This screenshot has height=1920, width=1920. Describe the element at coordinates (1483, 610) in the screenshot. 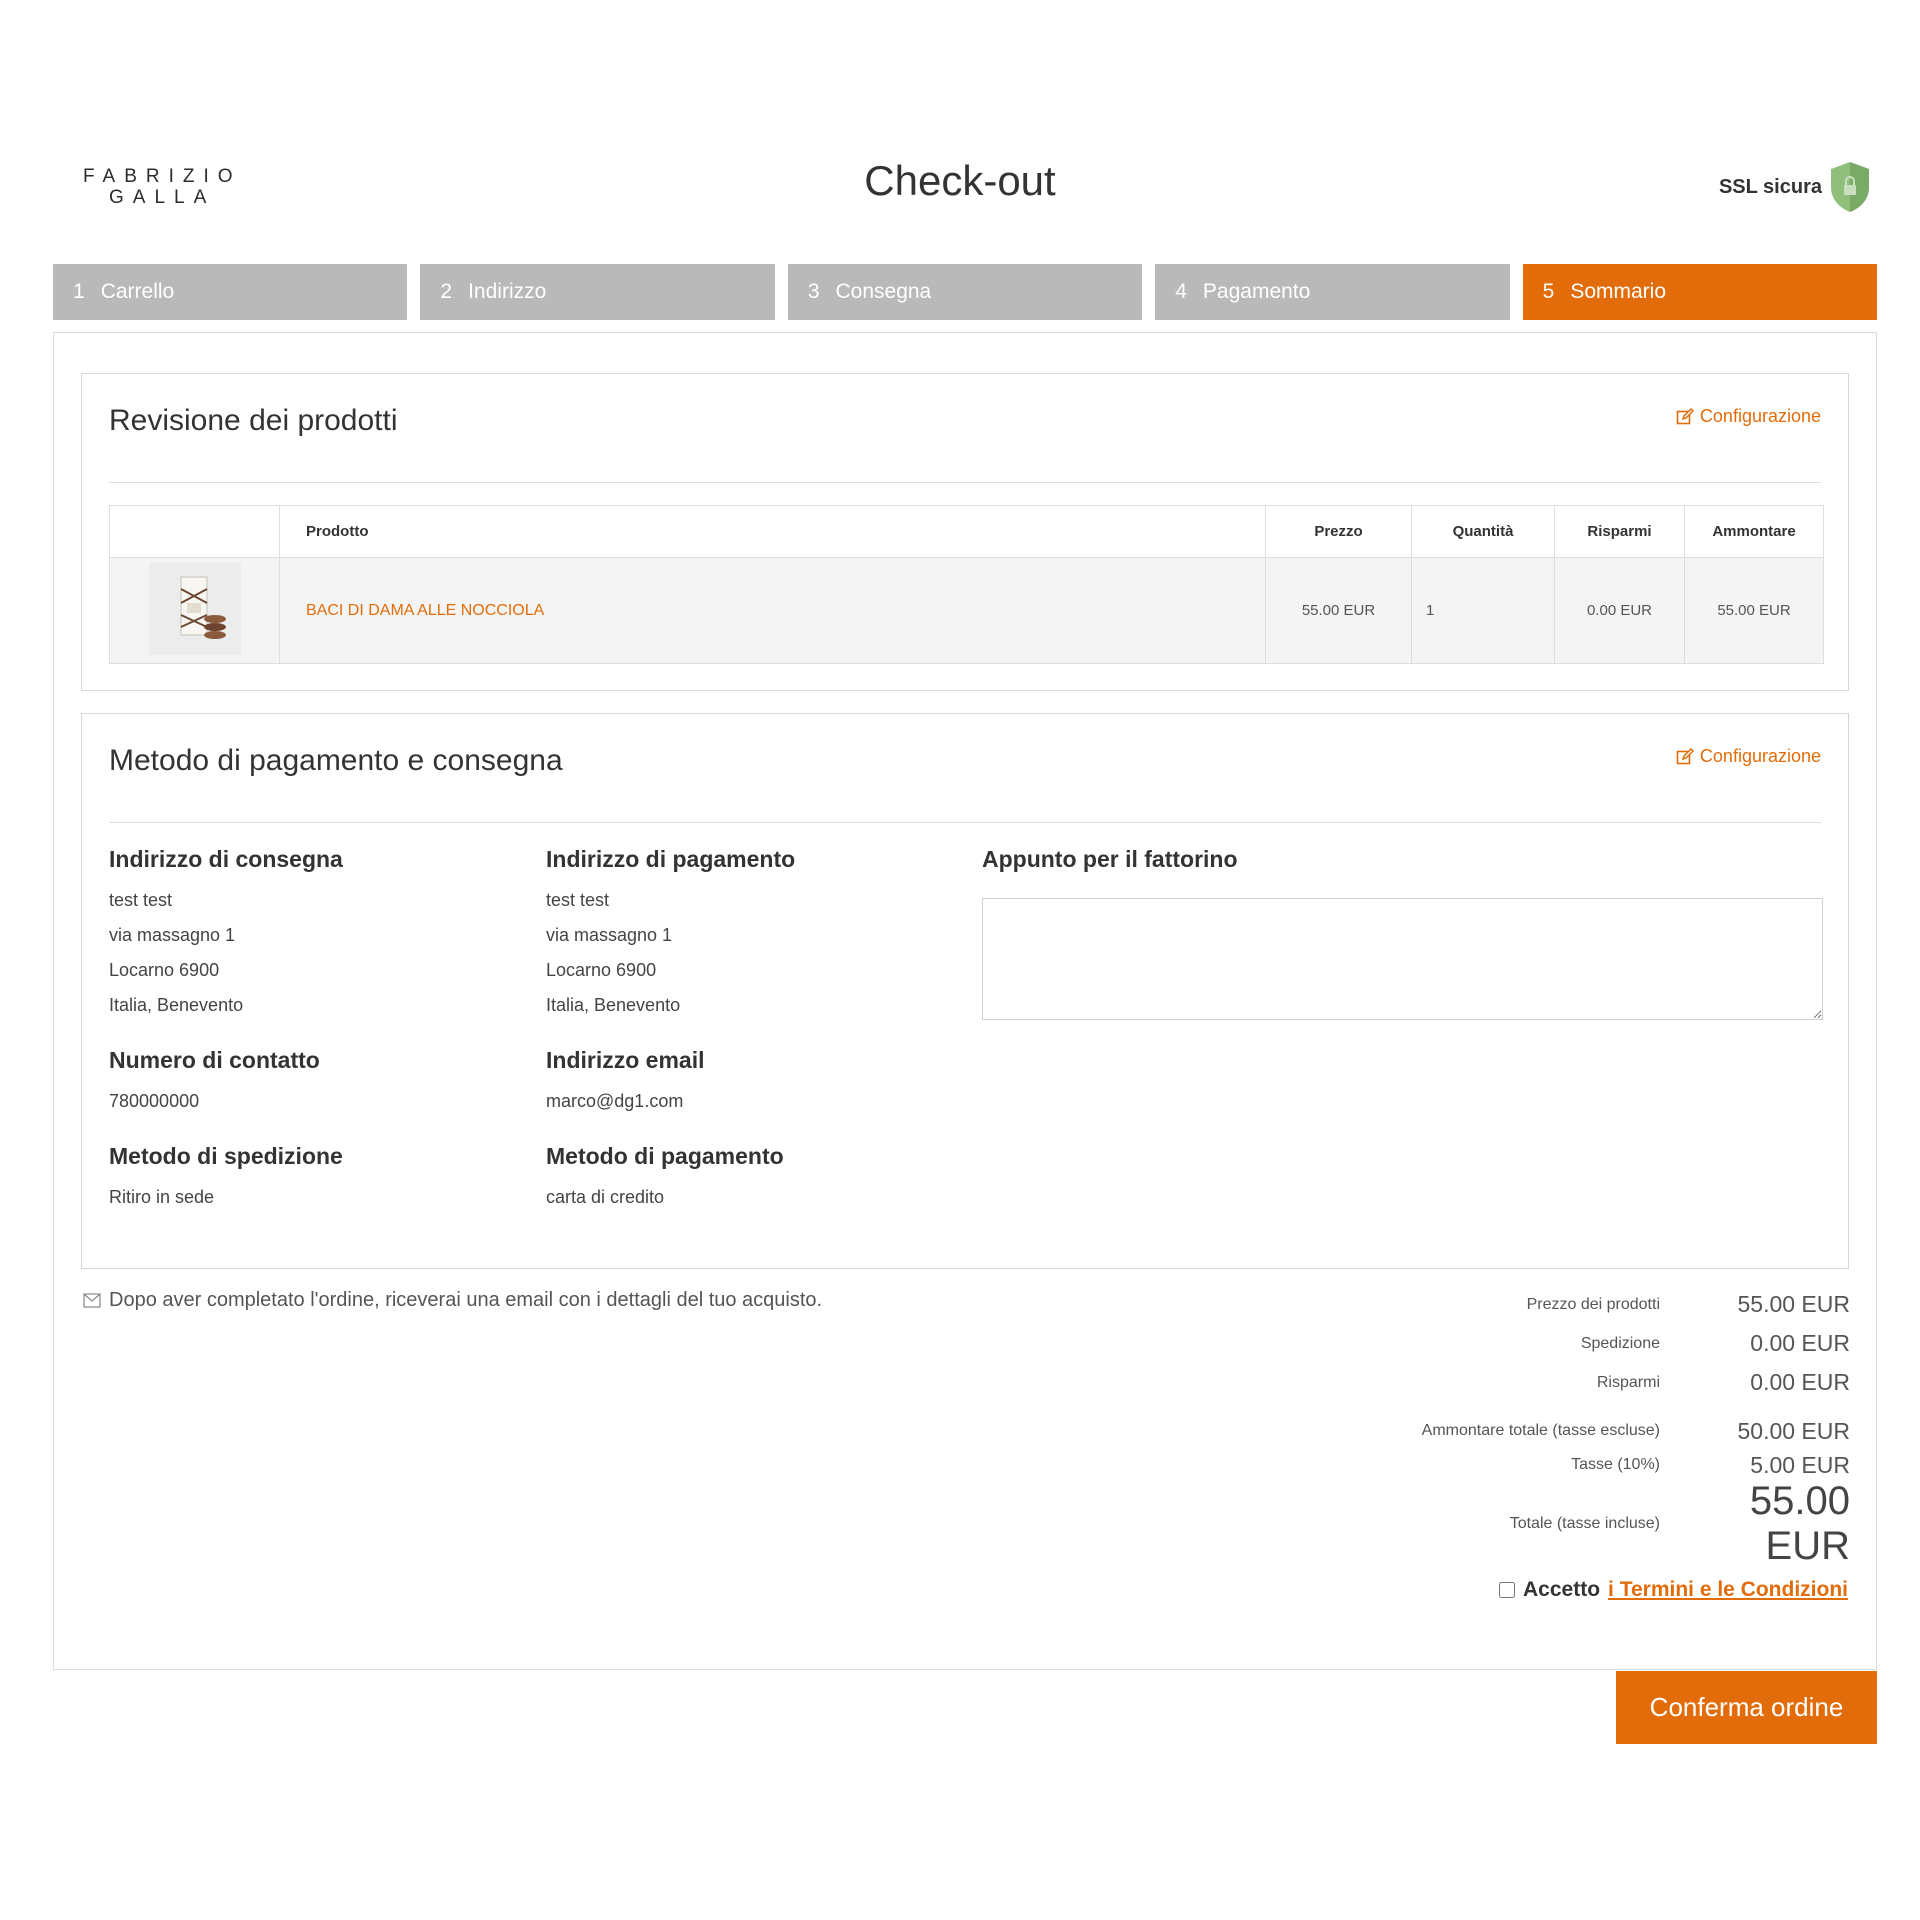

I see `product-quantity: 1` at that location.